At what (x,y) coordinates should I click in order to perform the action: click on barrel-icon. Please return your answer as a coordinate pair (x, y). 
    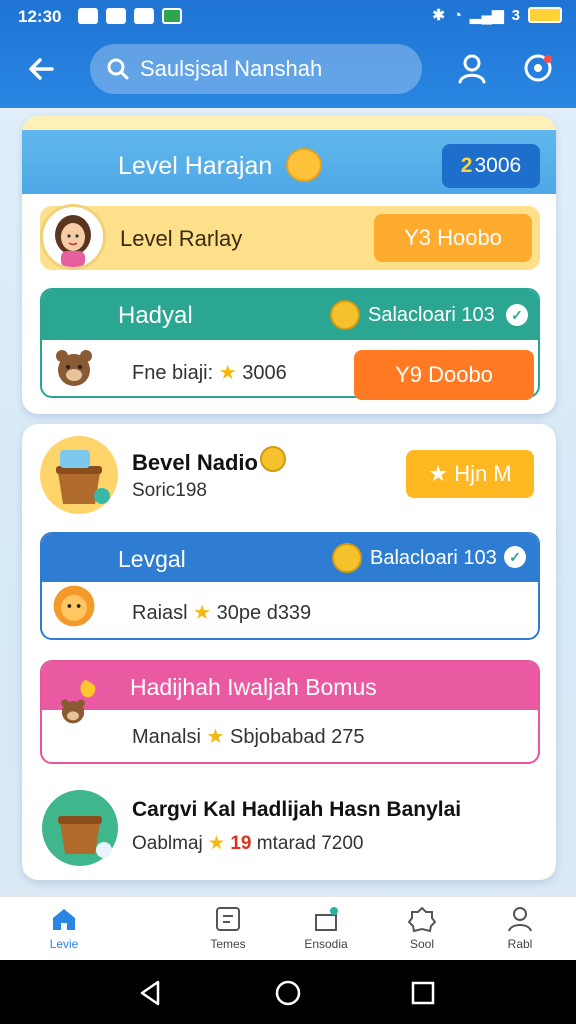
    Looking at the image, I should click on (79, 475).